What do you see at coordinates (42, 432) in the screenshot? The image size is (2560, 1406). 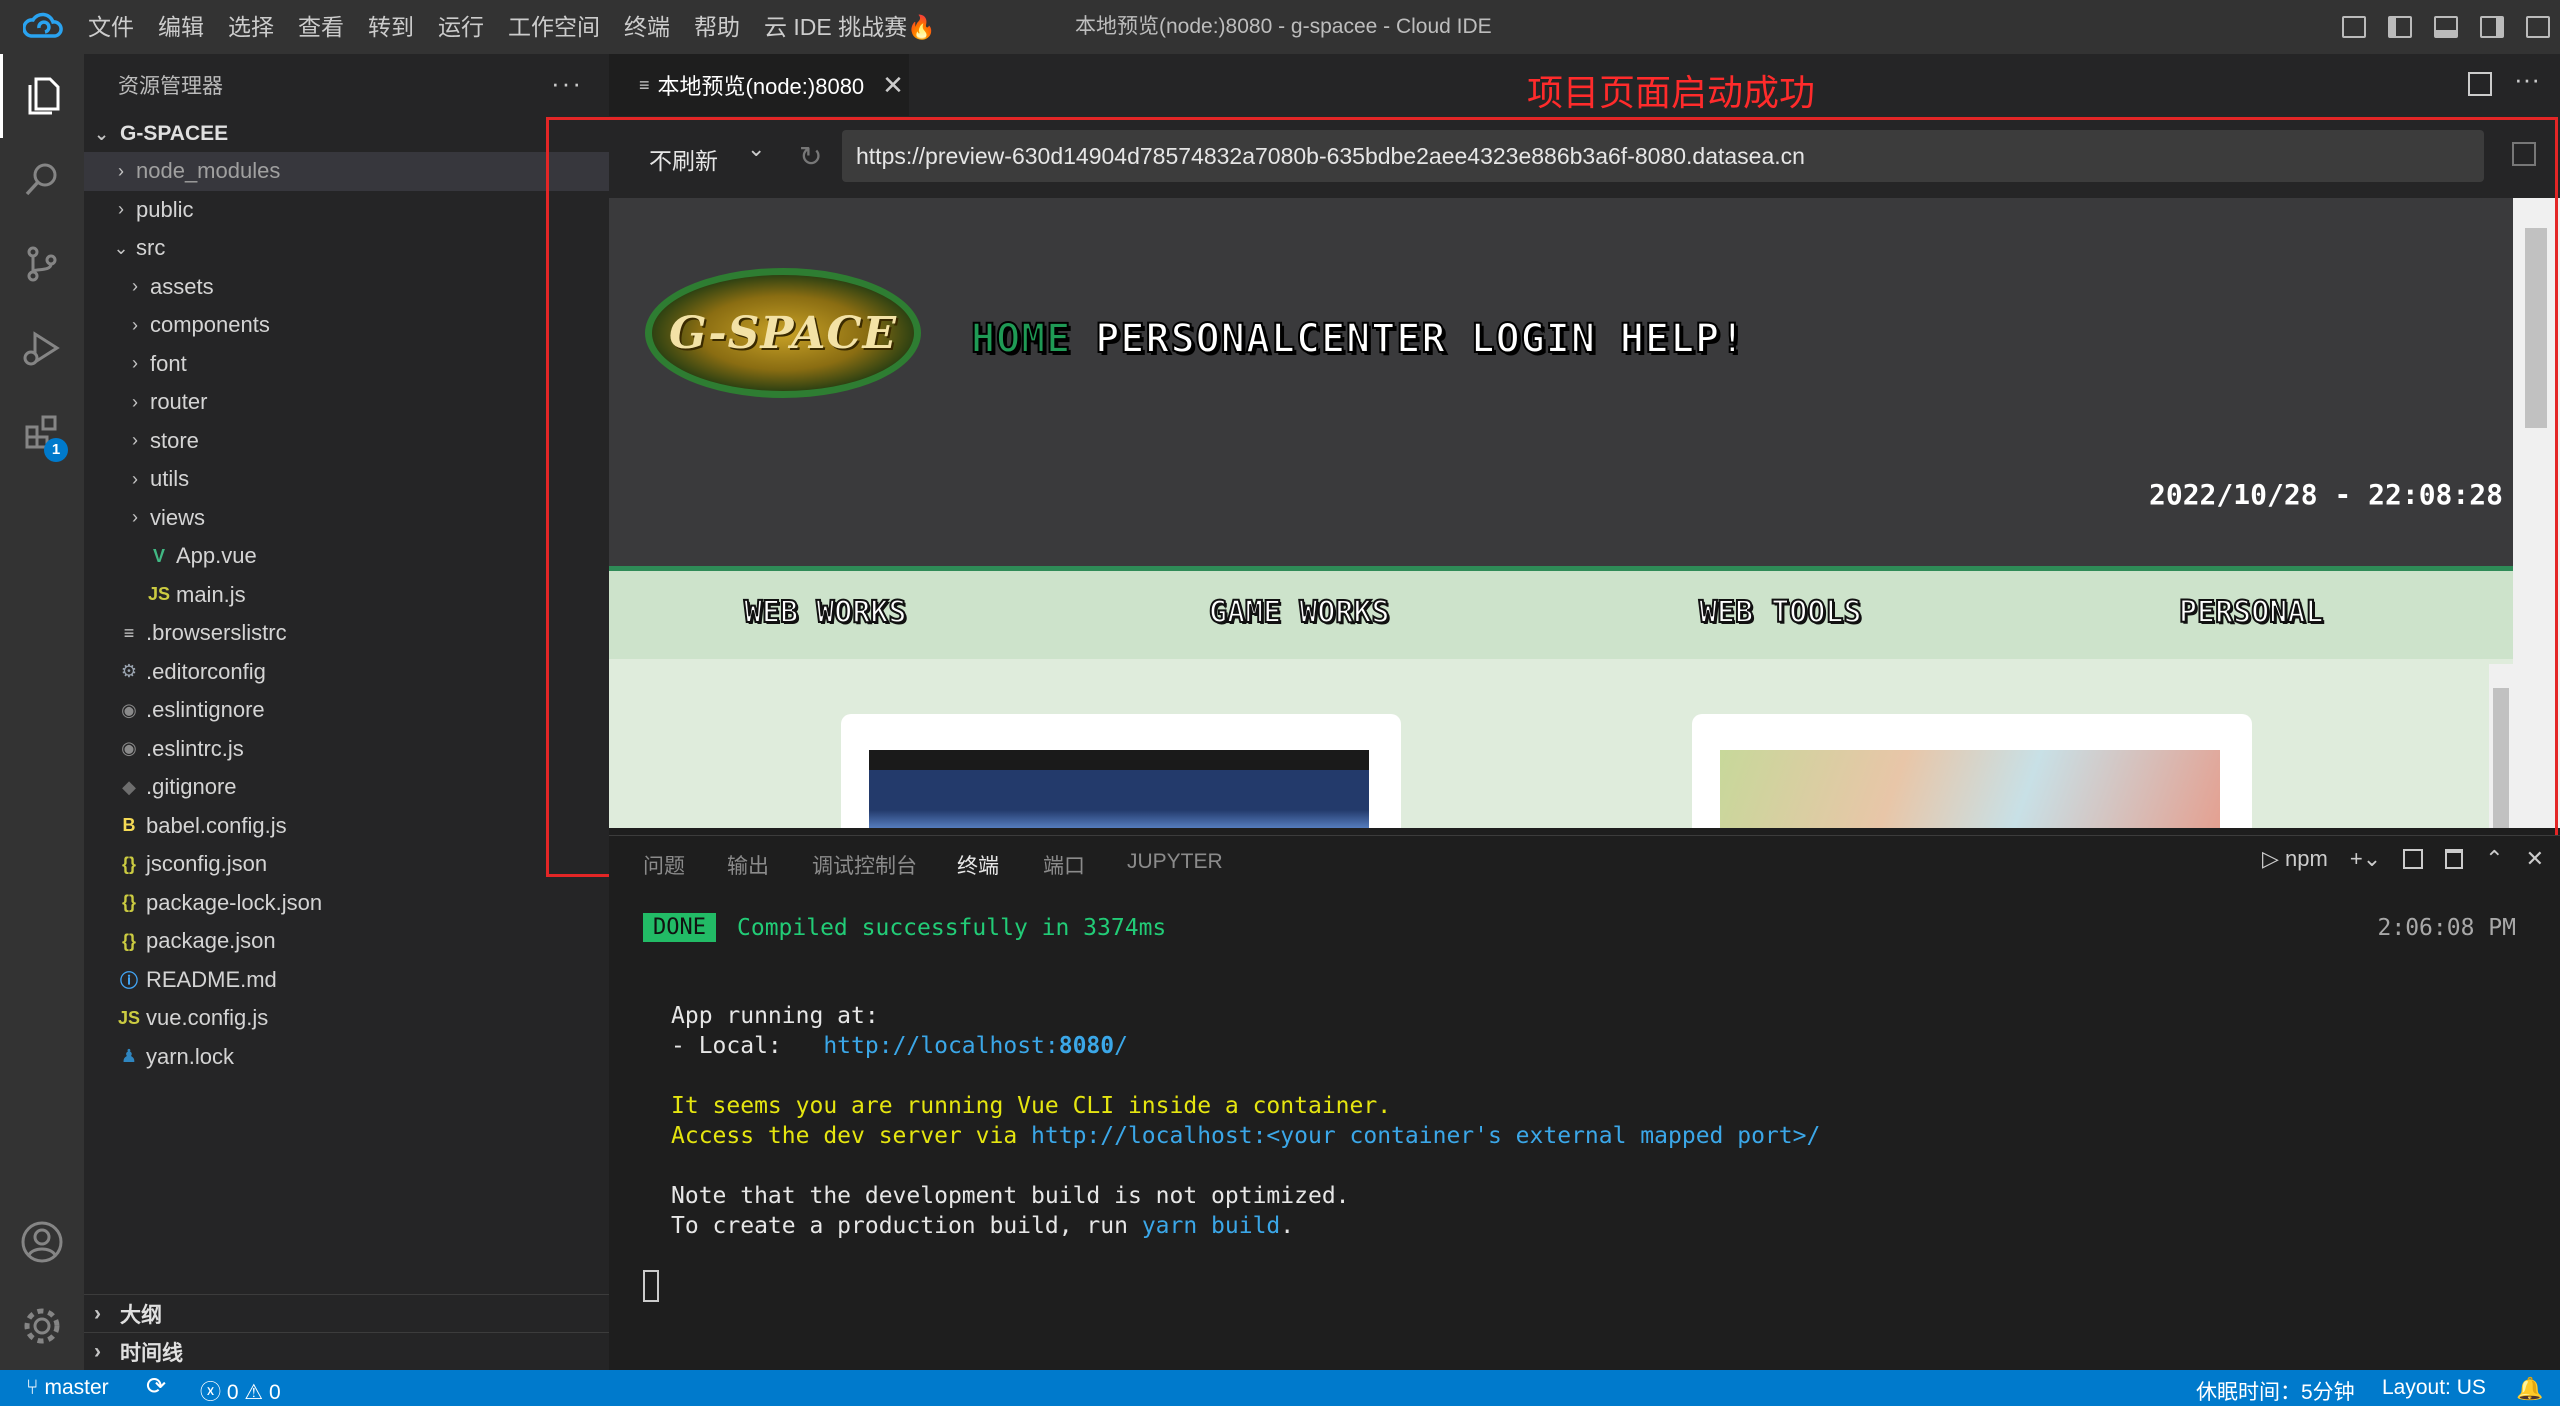 I see `extensions-icon: 1` at bounding box center [42, 432].